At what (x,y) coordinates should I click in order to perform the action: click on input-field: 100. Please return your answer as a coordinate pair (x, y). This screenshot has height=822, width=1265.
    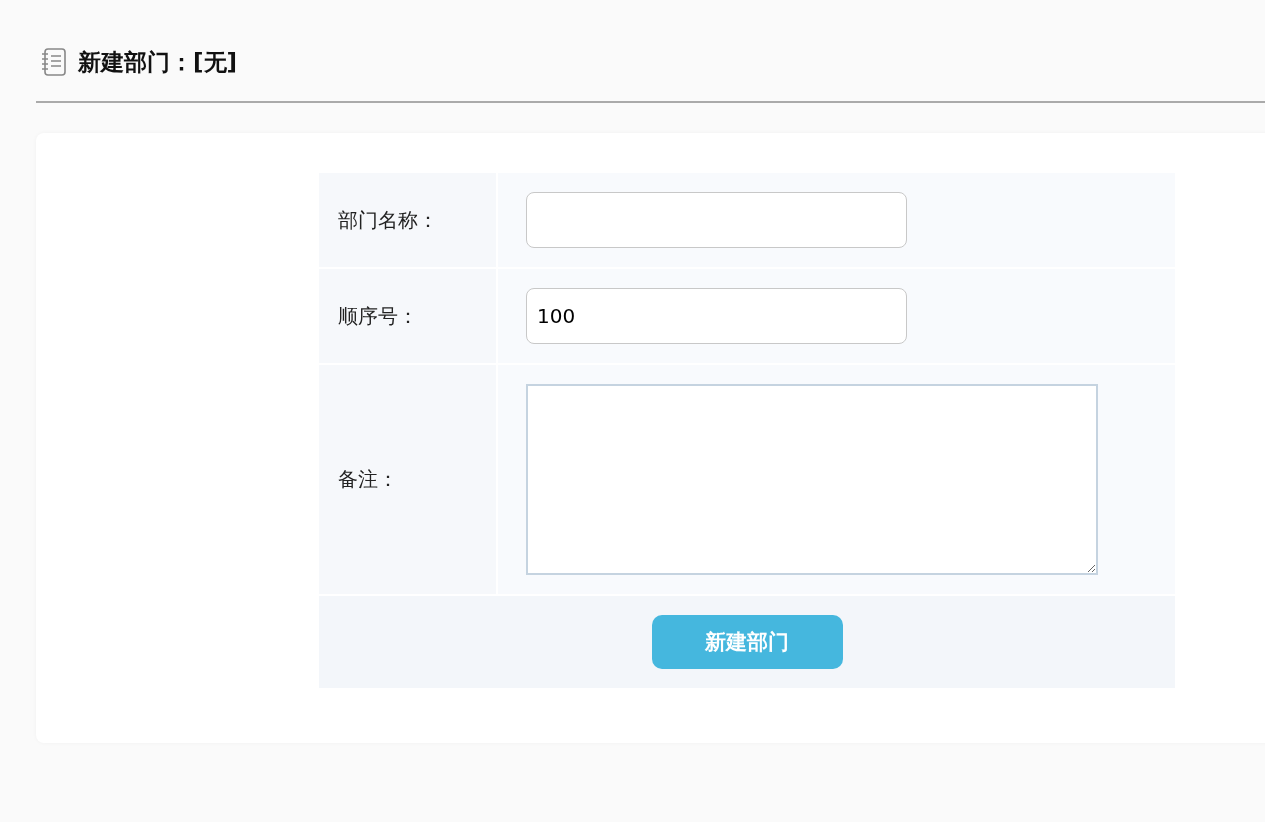
    Looking at the image, I should click on (716, 316).